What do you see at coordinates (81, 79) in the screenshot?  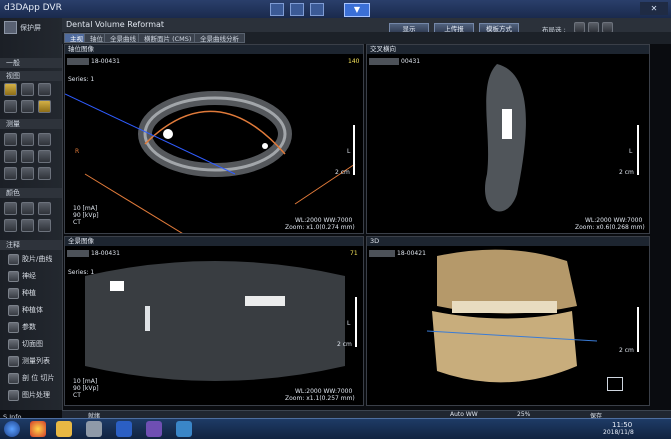 I see `axial-series: Series: 1` at bounding box center [81, 79].